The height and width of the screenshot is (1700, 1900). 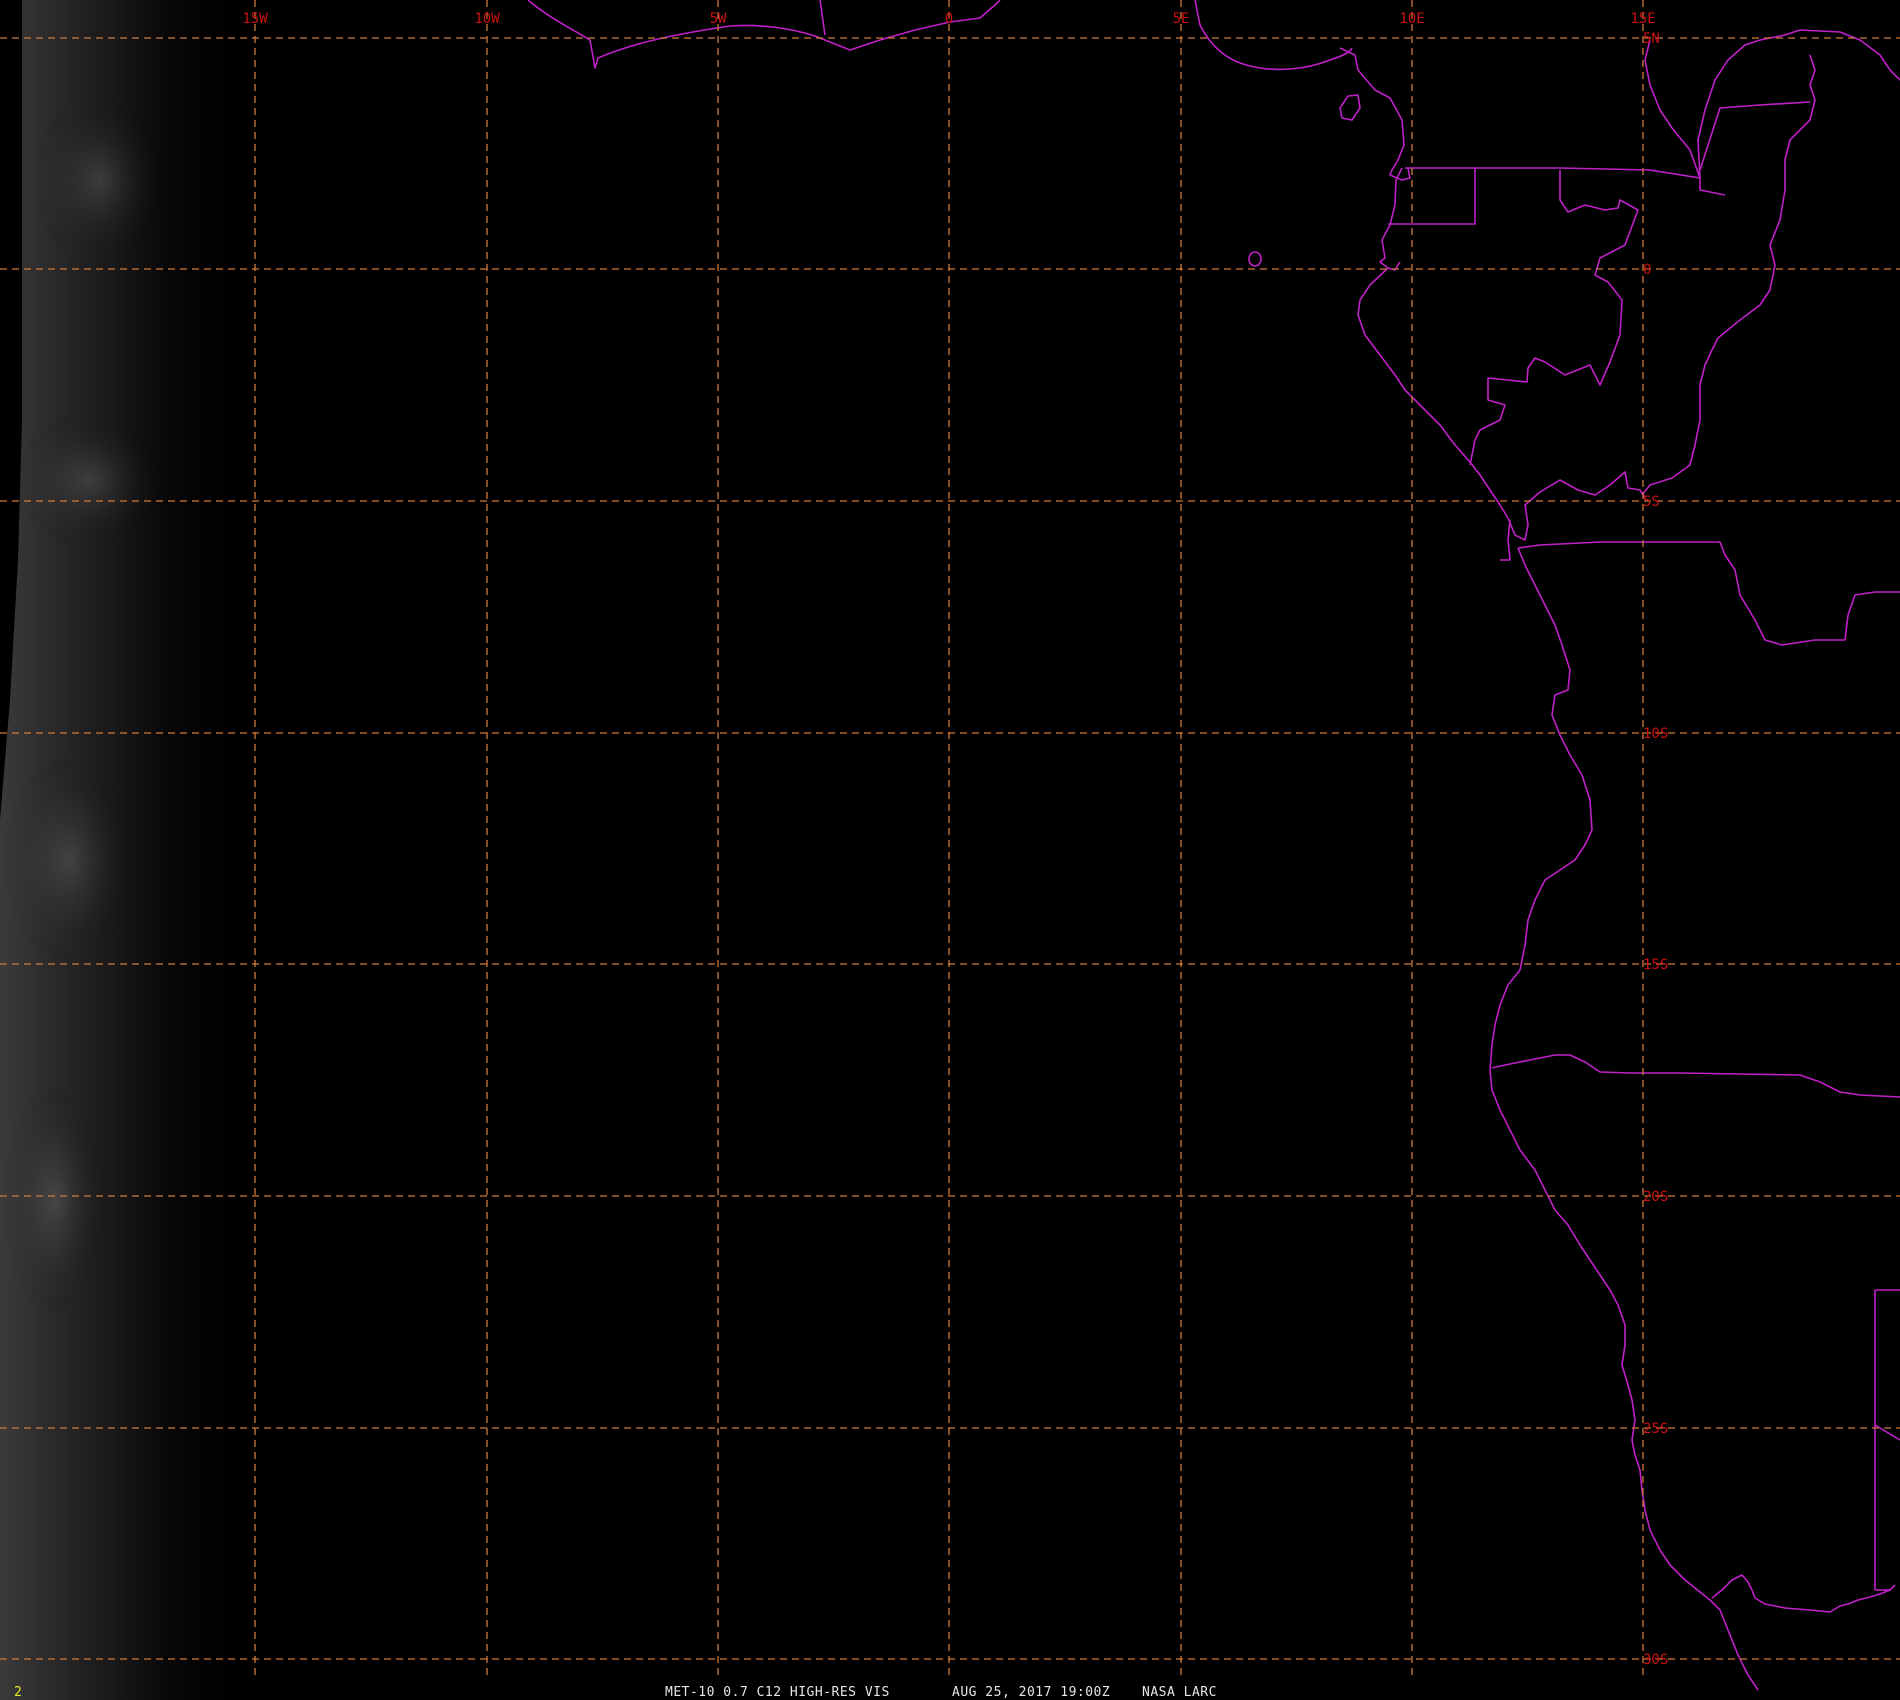 I want to click on lat-label-2: 5S, so click(x=1651, y=502).